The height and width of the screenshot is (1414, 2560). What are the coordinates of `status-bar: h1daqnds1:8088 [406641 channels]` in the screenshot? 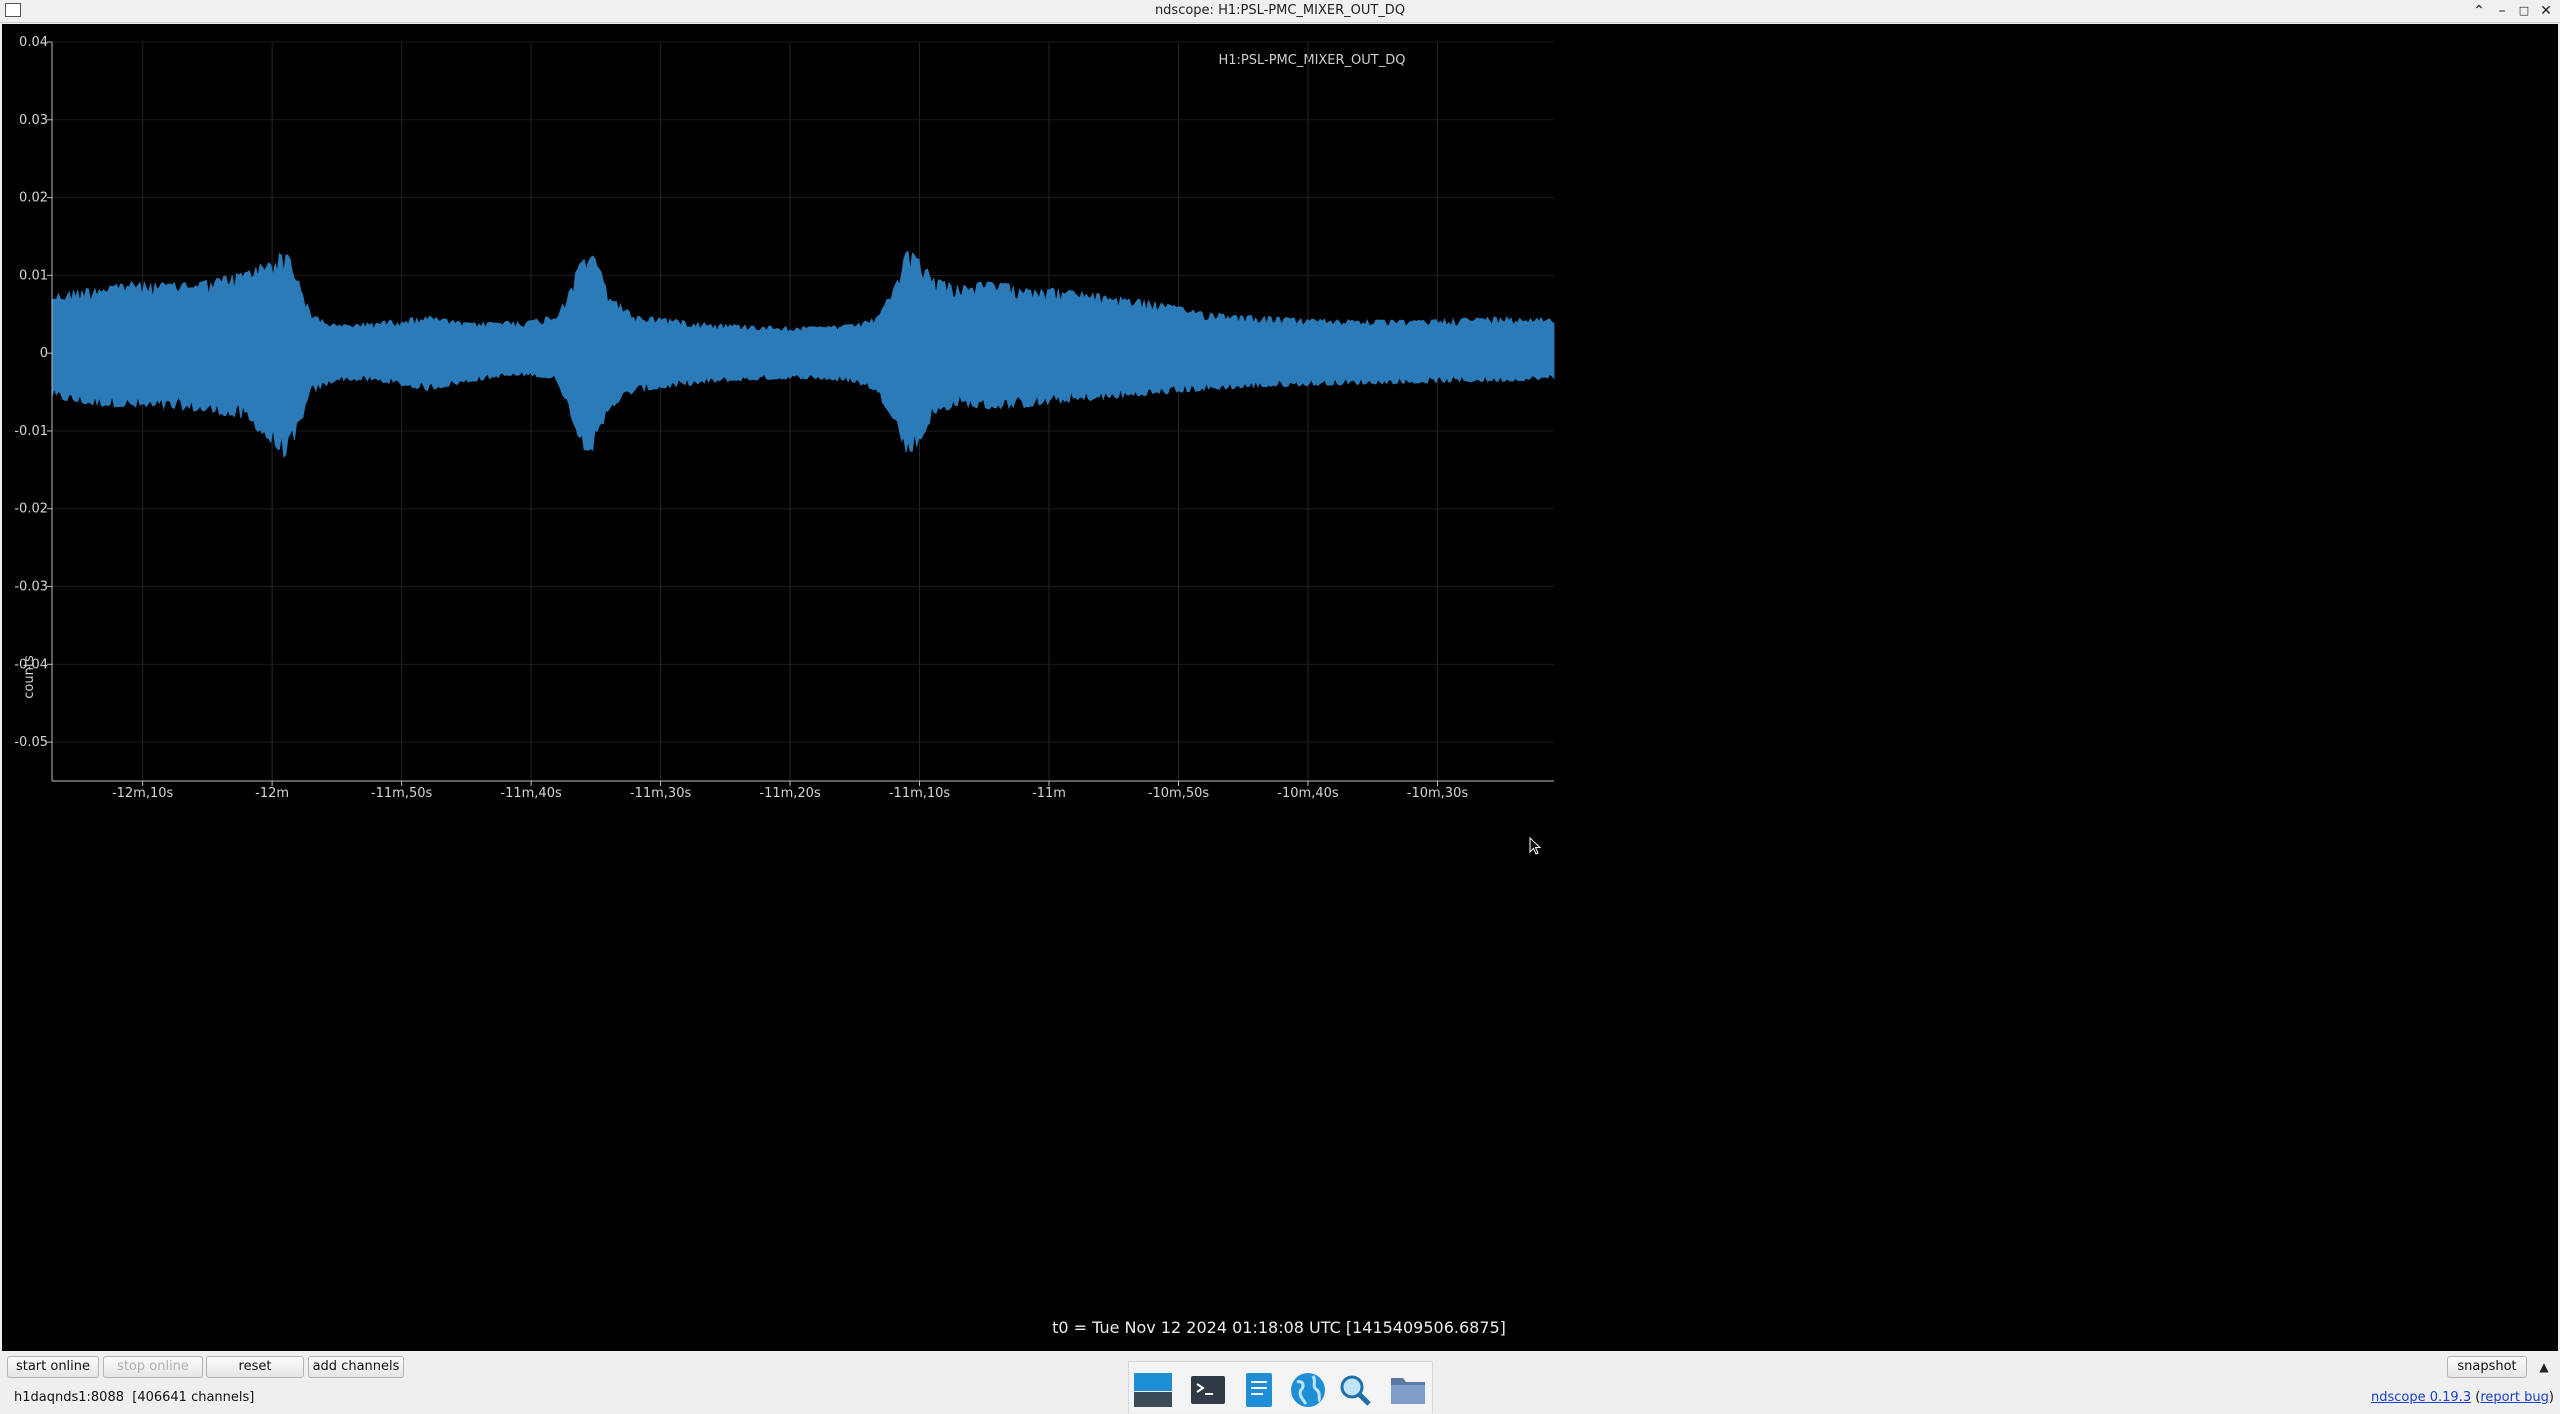 It's located at (134, 1397).